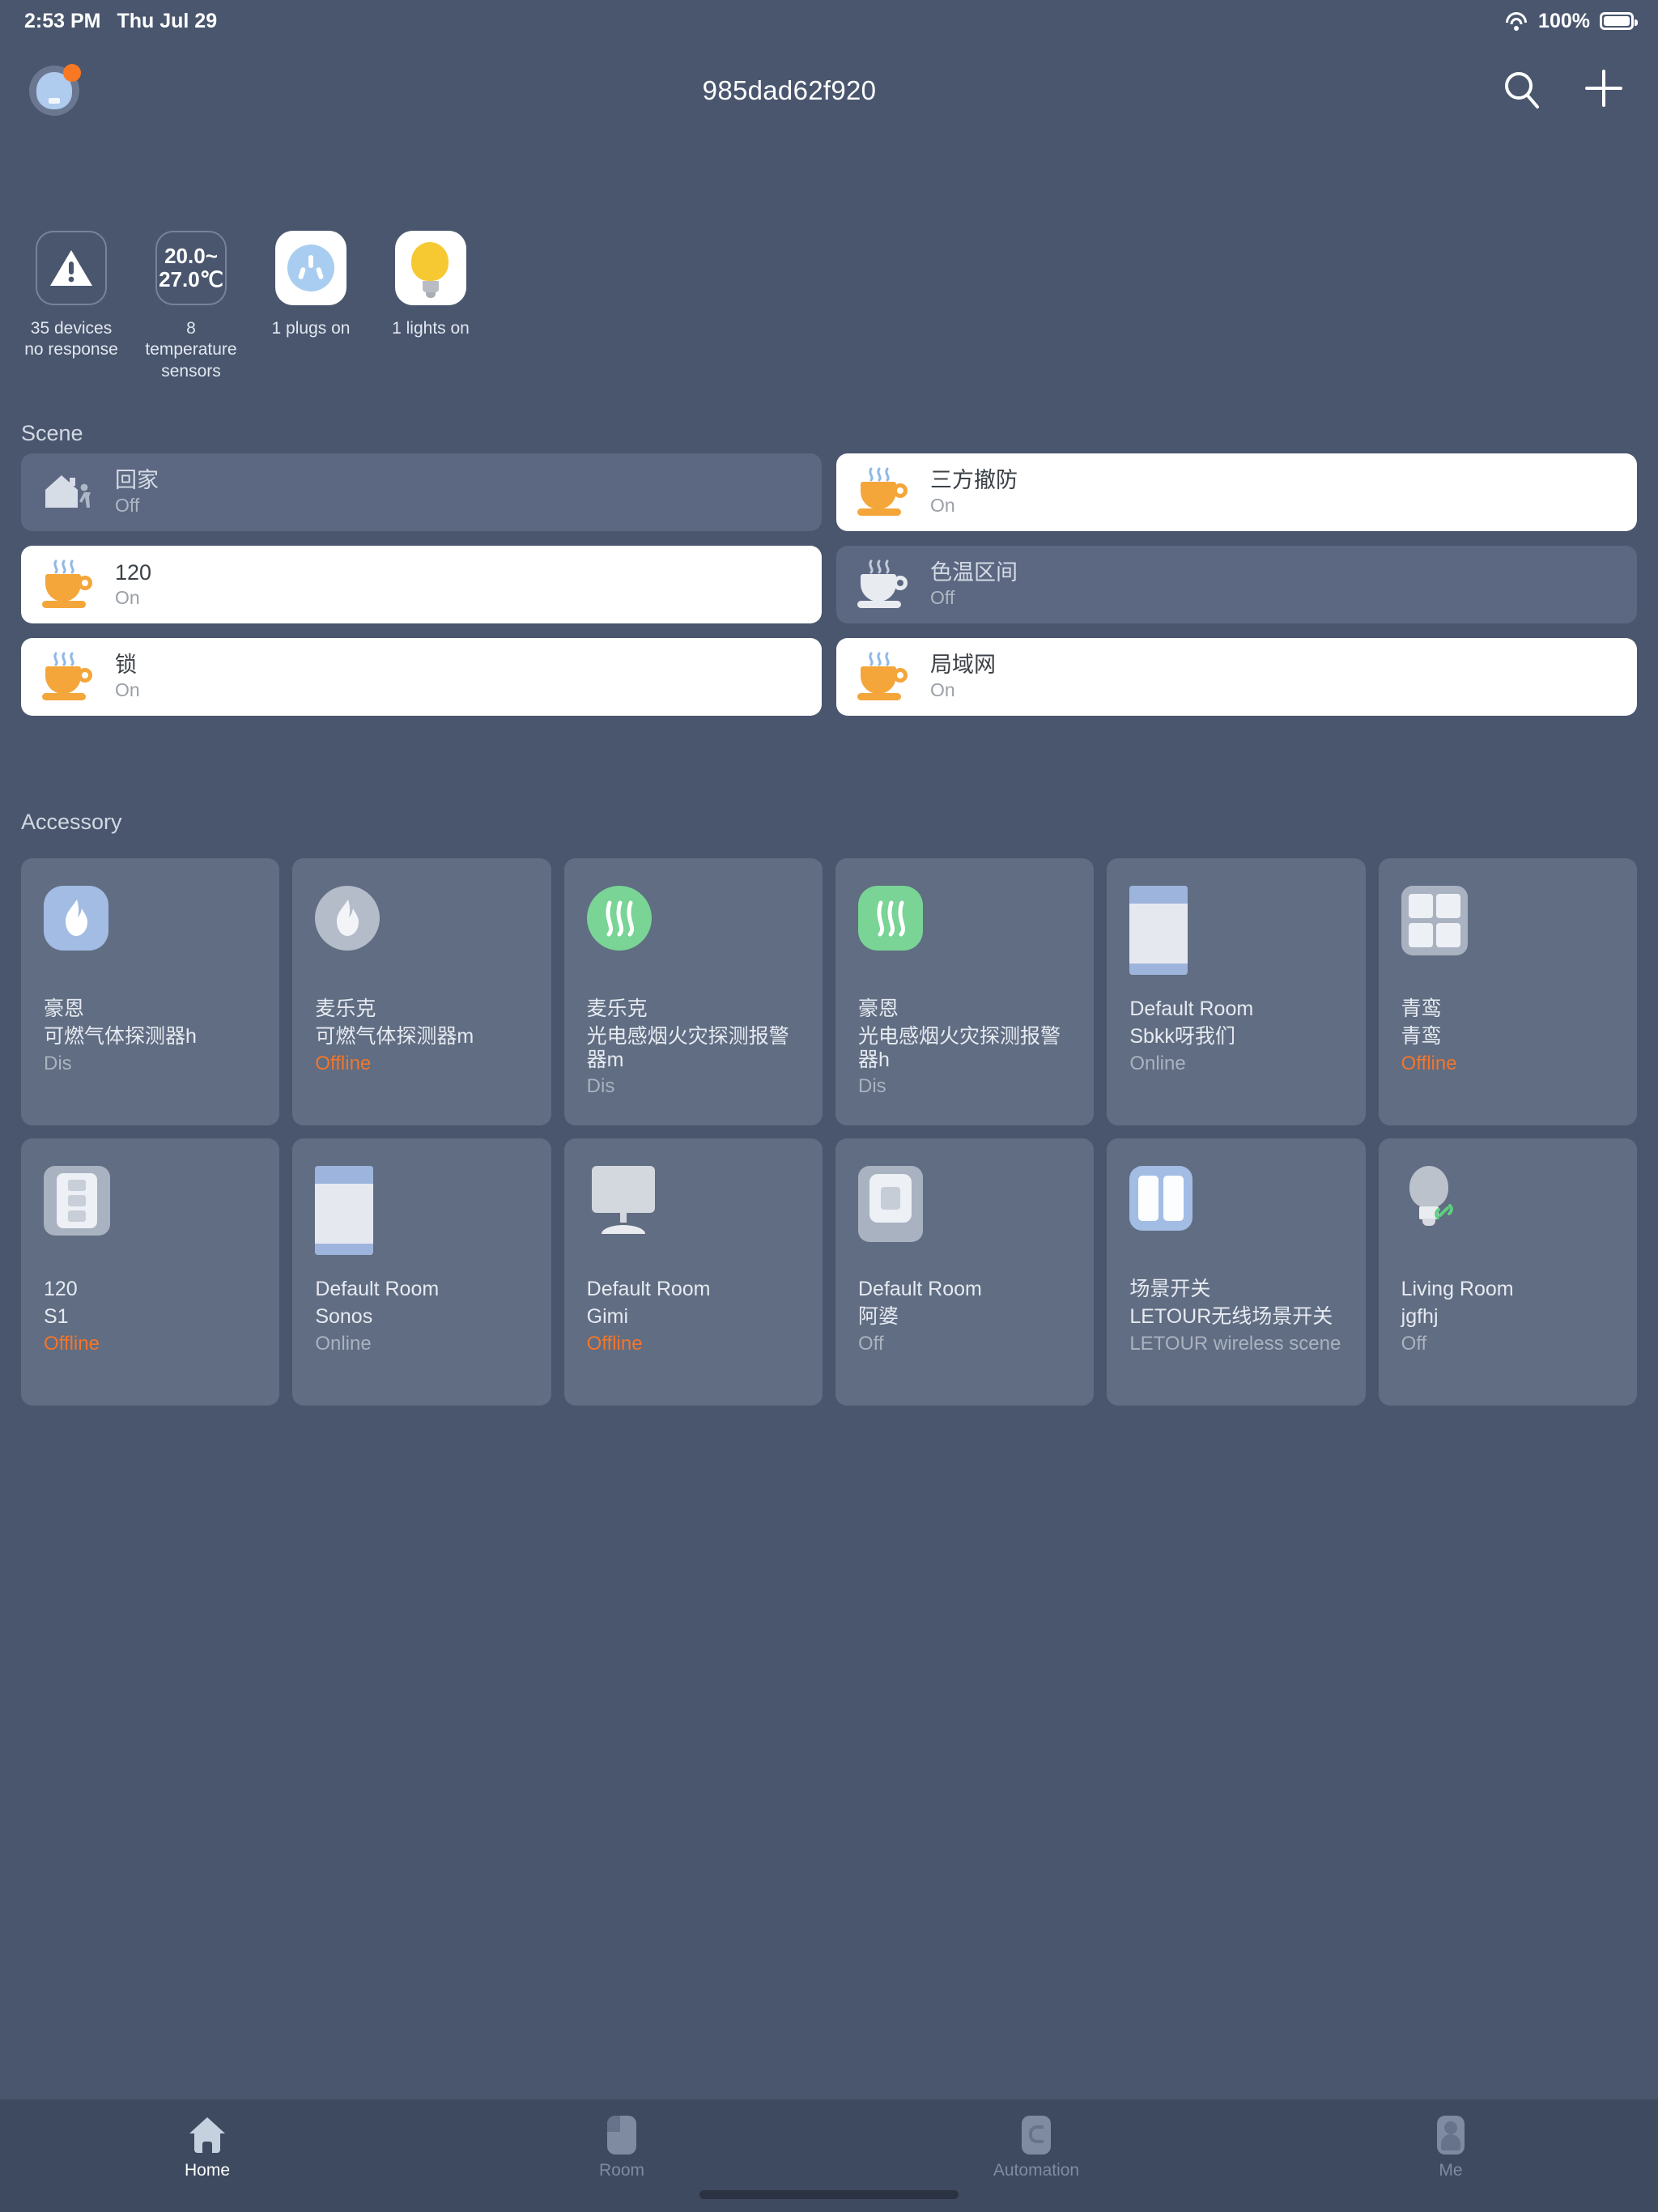  What do you see at coordinates (621, 2170) in the screenshot?
I see `tab-label: Room` at bounding box center [621, 2170].